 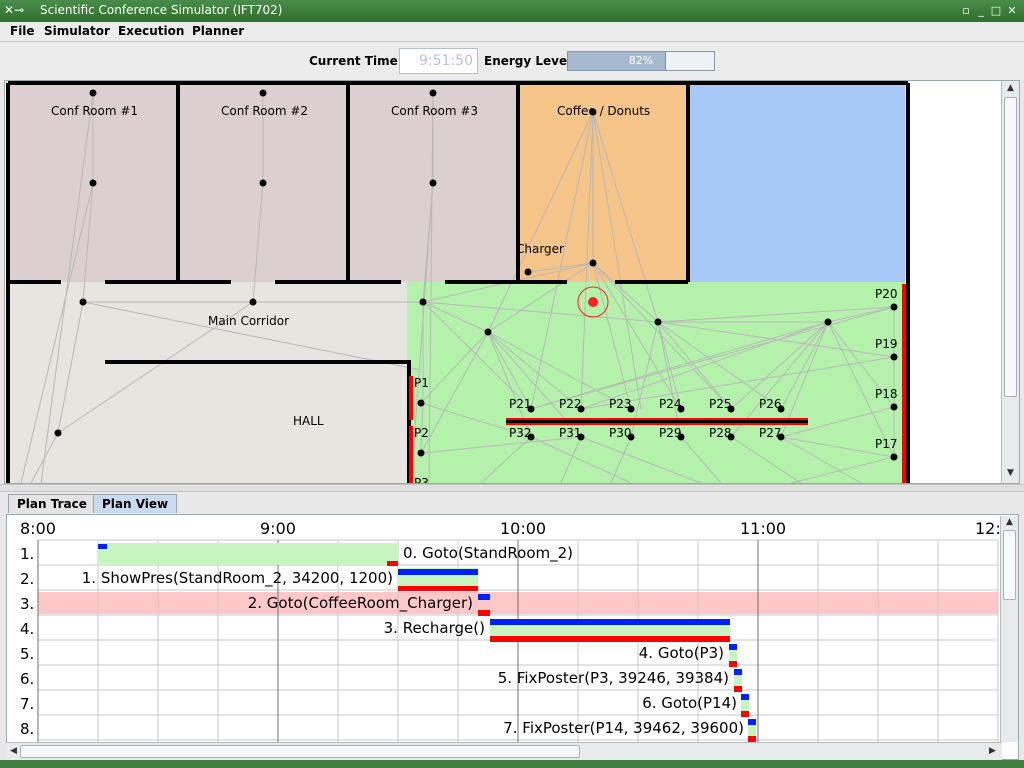 What do you see at coordinates (237, 578) in the screenshot?
I see `action-label: 1. ShowPres(StandRoom_2, 34200, 1200)` at bounding box center [237, 578].